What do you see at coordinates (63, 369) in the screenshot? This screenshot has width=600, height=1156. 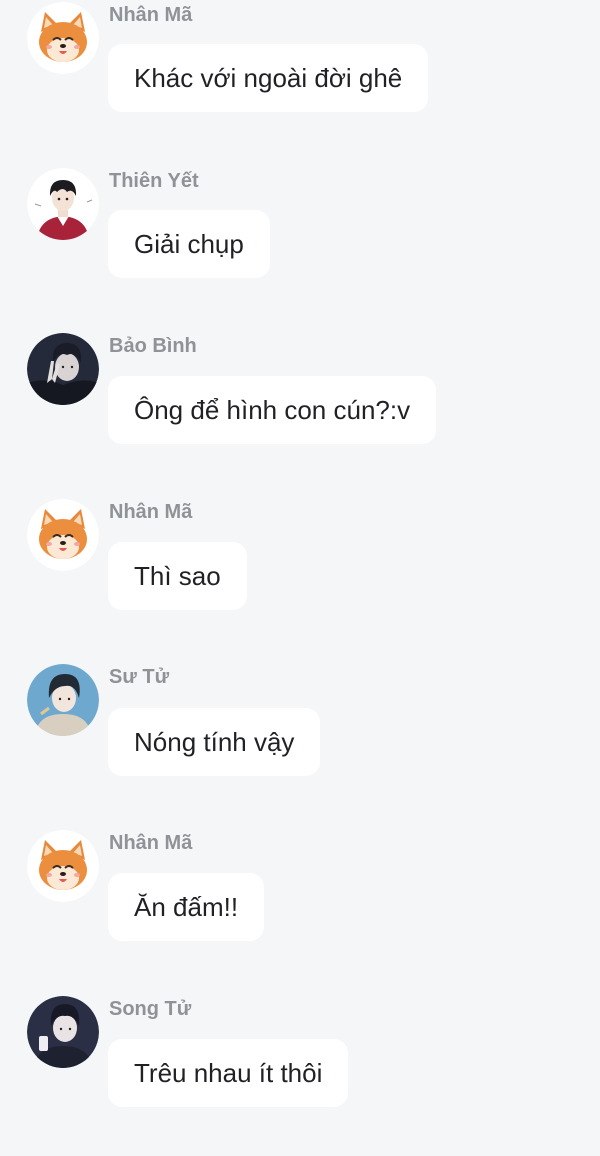 I see `boy-peace-sign-avatar` at bounding box center [63, 369].